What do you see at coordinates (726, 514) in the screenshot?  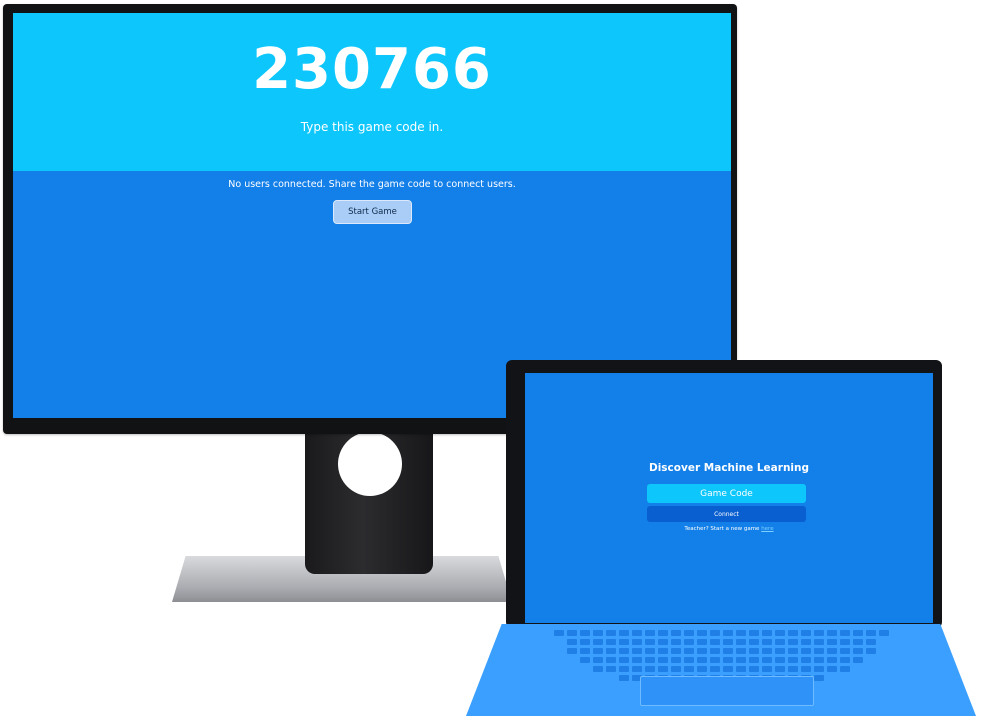 I see `connect-button: Connect` at bounding box center [726, 514].